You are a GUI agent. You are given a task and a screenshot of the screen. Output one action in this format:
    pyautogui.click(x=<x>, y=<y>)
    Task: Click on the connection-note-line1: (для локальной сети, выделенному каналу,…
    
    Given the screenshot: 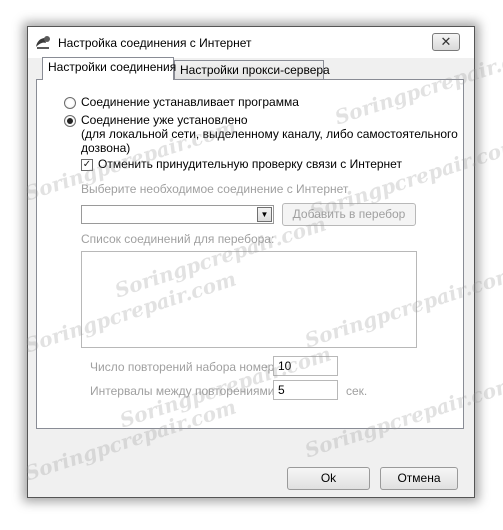 What is the action you would take?
    pyautogui.click(x=269, y=134)
    